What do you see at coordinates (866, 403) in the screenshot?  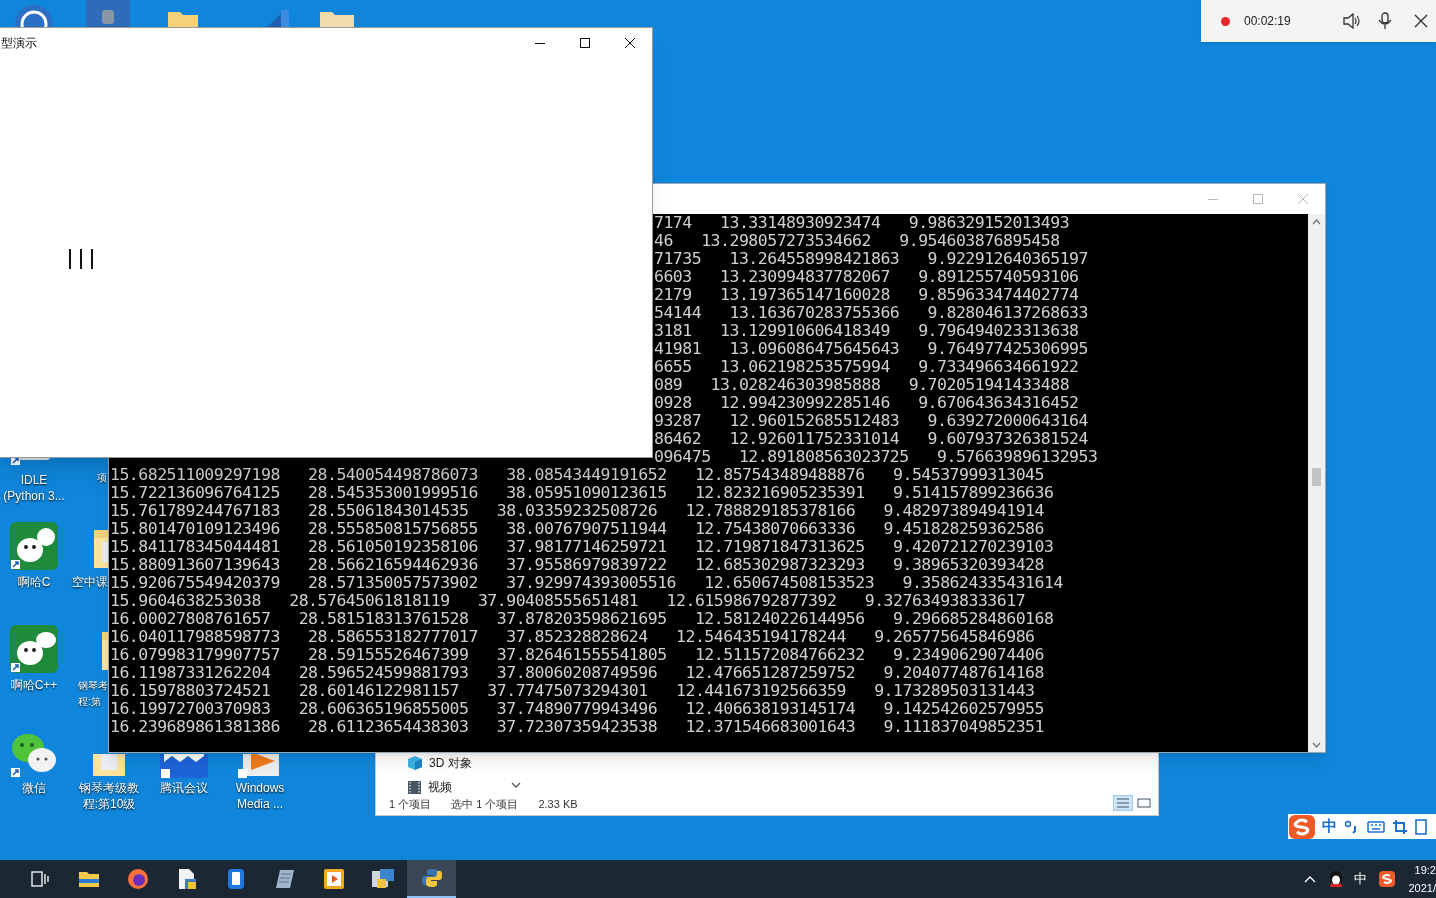 I see `console-line: 0928 12.994230992285146 9.670643634316452` at bounding box center [866, 403].